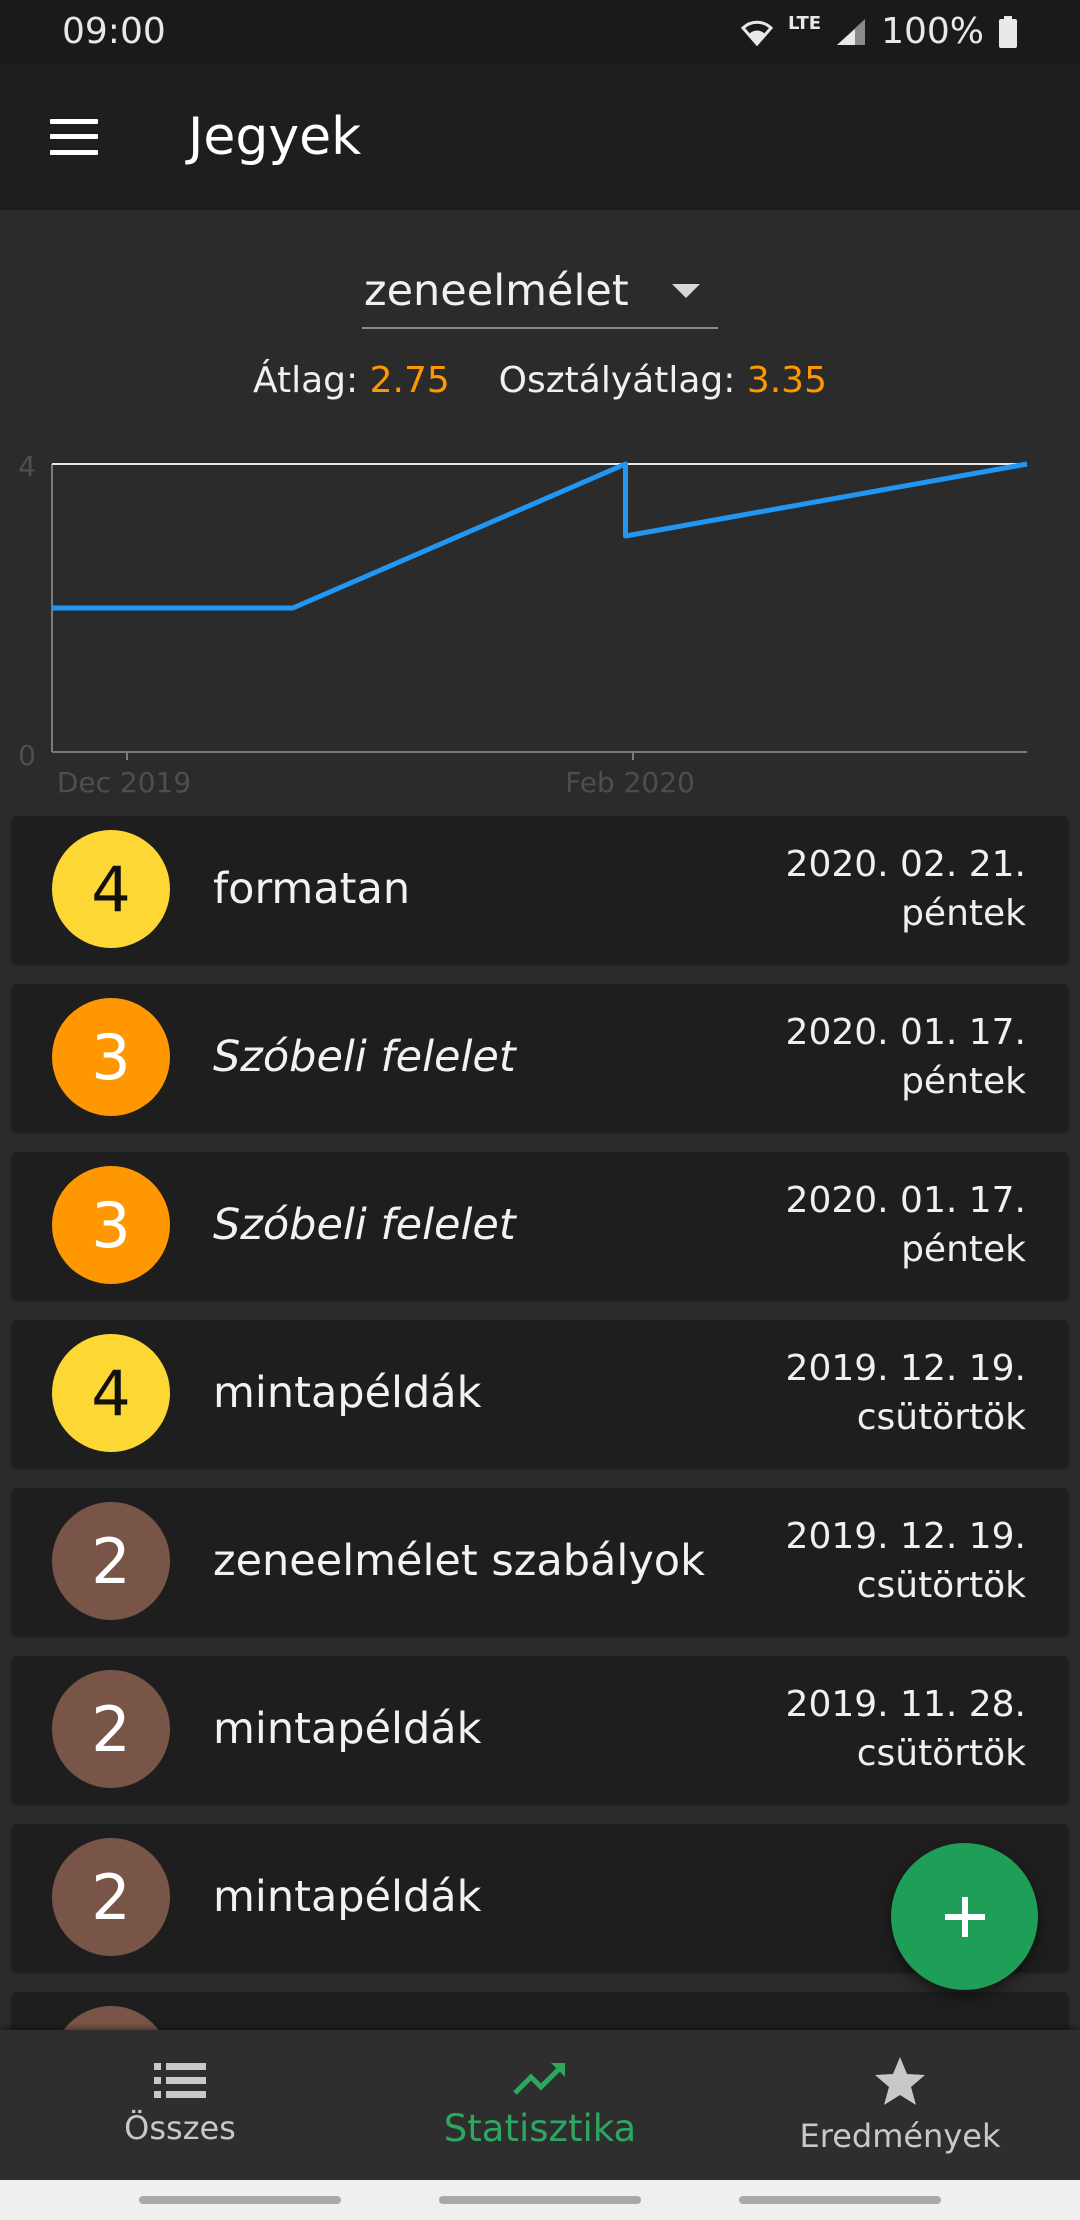 The width and height of the screenshot is (1080, 2220). What do you see at coordinates (523, 624) in the screenshot?
I see `grade-chart: 4 0 Dec 2019 Feb 2020` at bounding box center [523, 624].